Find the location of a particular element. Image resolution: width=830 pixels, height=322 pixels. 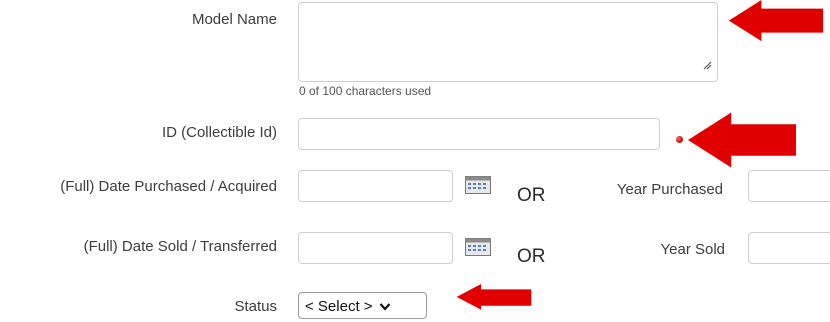

status-label: Status is located at coordinates (255, 306).